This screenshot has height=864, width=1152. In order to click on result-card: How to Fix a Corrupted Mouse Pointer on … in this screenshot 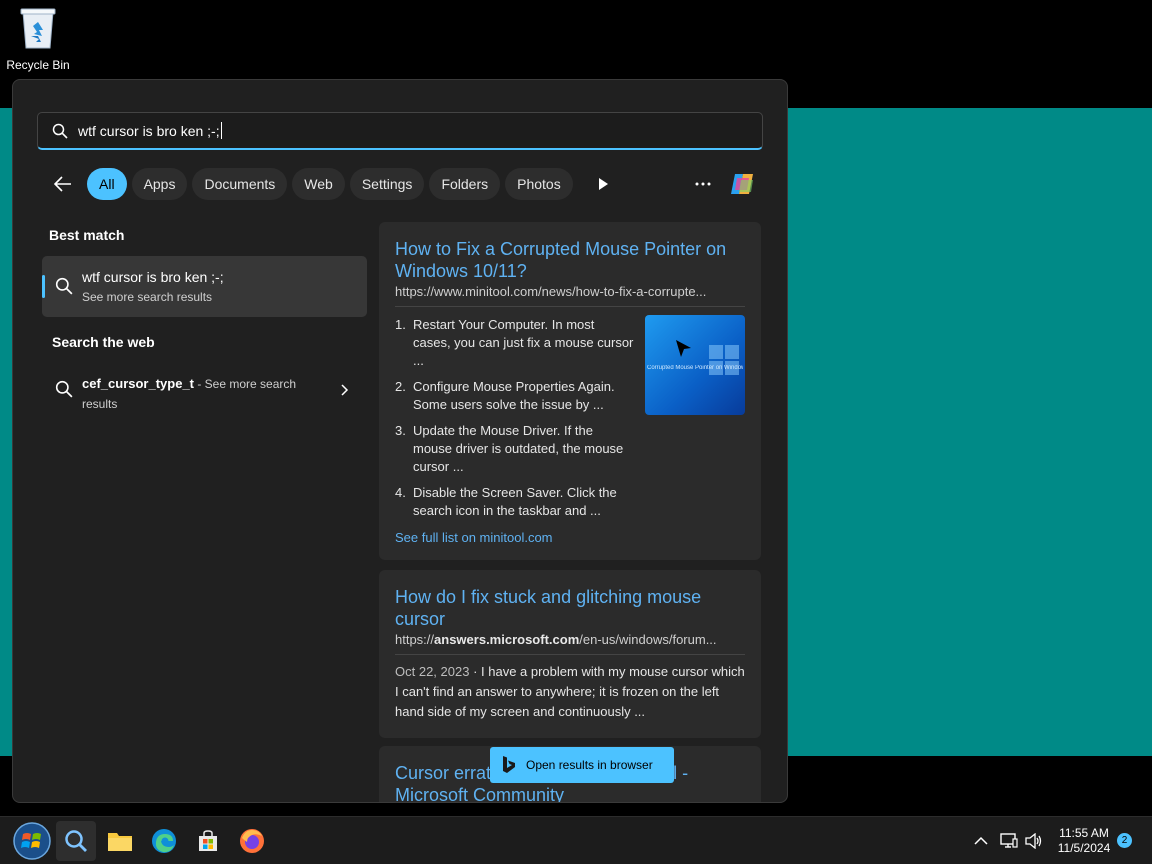, I will do `click(570, 391)`.